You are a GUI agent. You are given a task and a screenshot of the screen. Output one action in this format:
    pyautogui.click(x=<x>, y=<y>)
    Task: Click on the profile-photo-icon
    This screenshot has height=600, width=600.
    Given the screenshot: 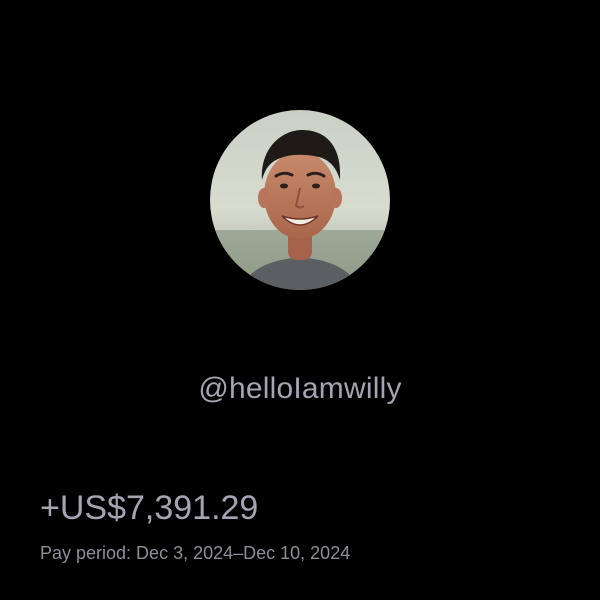 What is the action you would take?
    pyautogui.click(x=300, y=200)
    